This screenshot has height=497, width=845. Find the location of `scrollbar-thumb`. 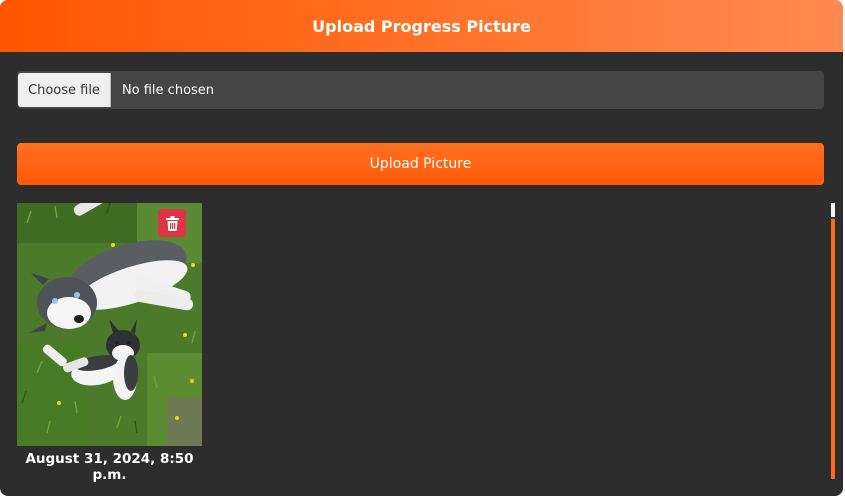

scrollbar-thumb is located at coordinates (833, 349).